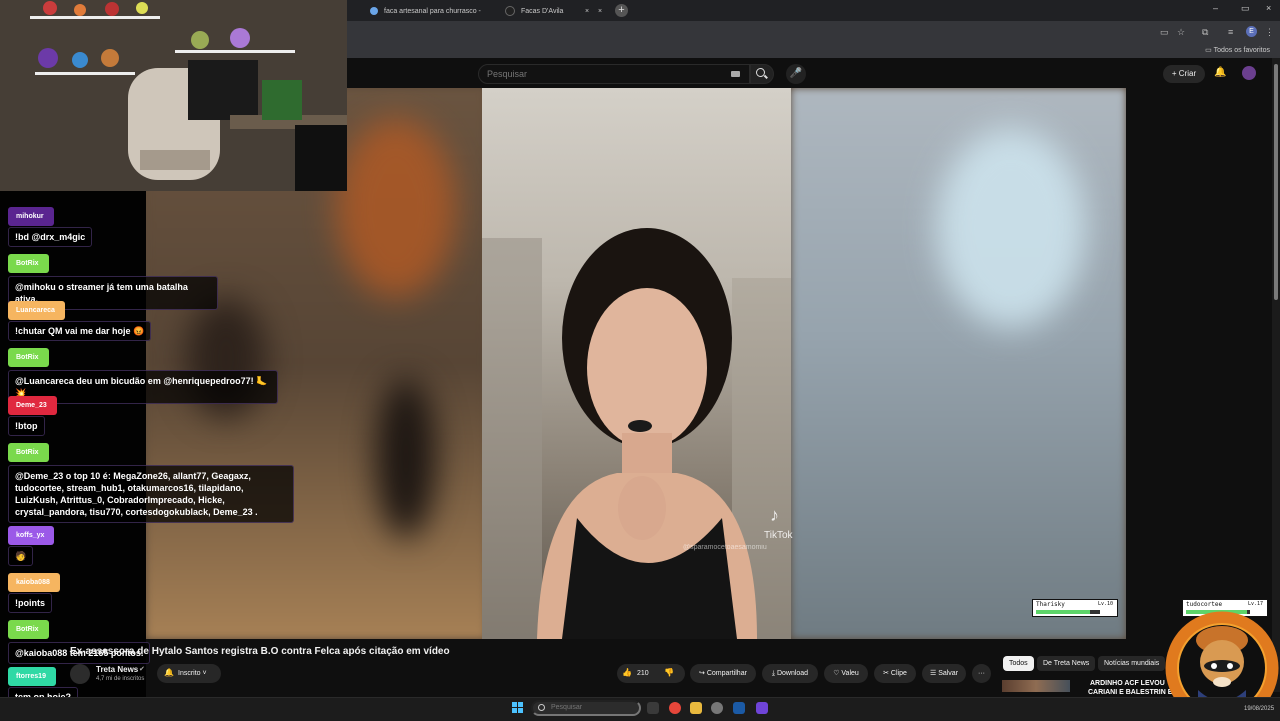 This screenshot has height=721, width=1280. What do you see at coordinates (31, 216) in the screenshot?
I see `chat-username: mihokur` at bounding box center [31, 216].